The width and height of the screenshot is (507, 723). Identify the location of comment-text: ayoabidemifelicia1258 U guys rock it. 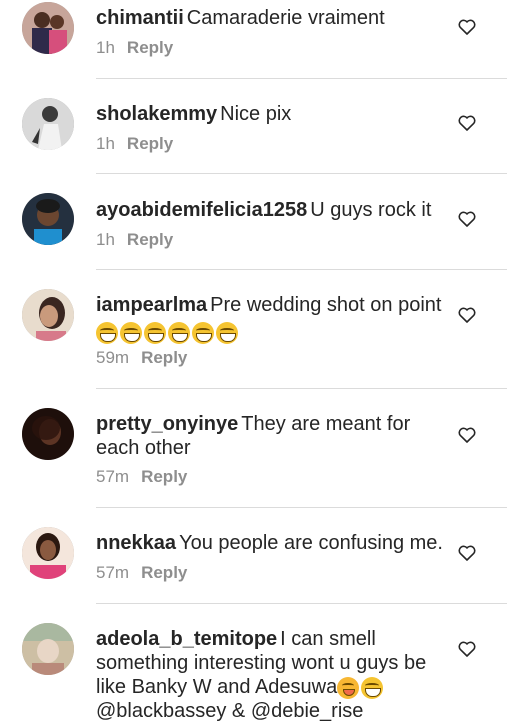
(271, 210).